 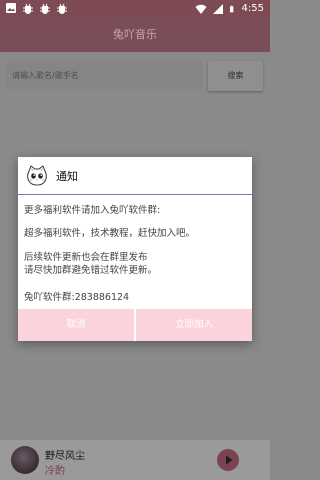 I want to click on gallery-icon, so click(x=11, y=8).